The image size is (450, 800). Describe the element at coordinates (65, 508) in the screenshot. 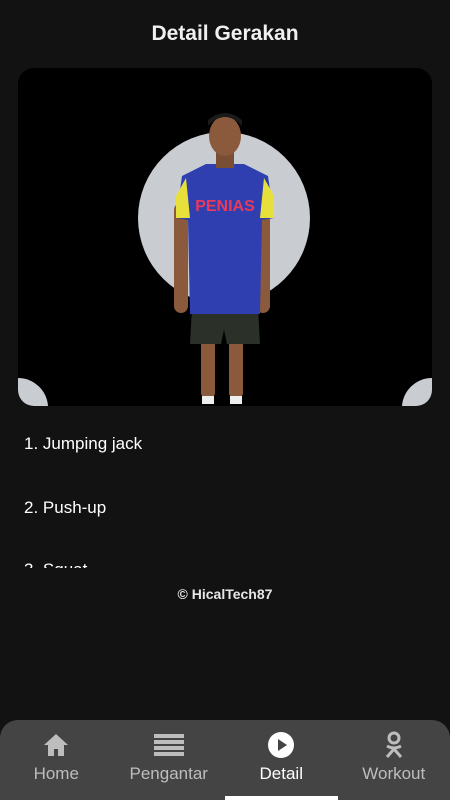

I see `list-item: 2. Push-up` at that location.